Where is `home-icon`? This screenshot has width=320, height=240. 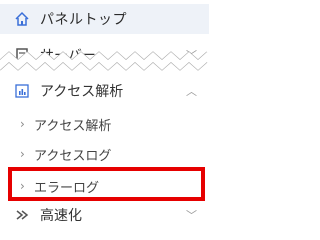 home-icon is located at coordinates (22, 19).